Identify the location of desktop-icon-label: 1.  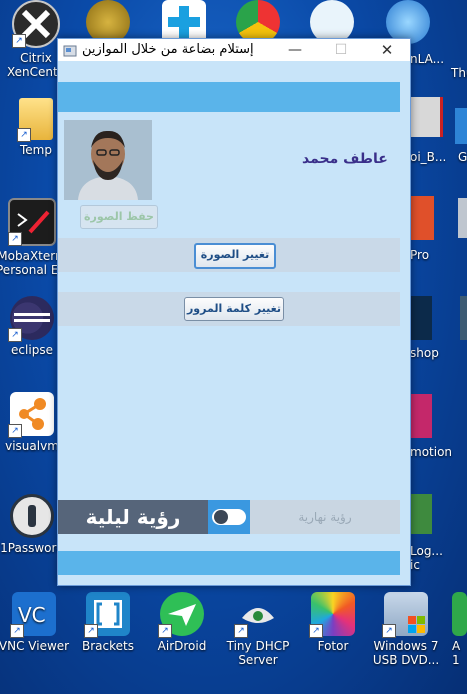
(456, 660).